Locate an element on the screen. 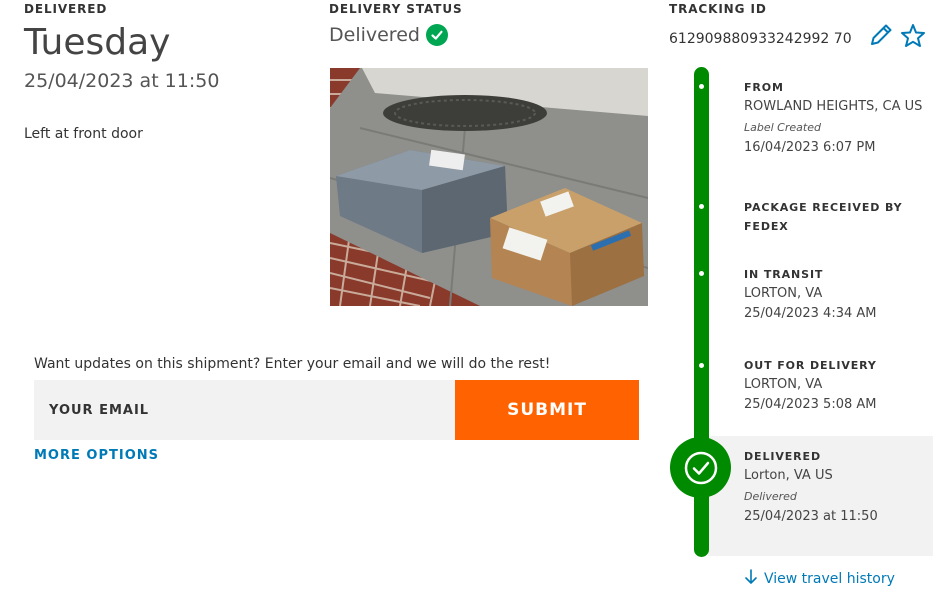 The height and width of the screenshot is (599, 933). event-location: Lorton, VA US is located at coordinates (788, 475).